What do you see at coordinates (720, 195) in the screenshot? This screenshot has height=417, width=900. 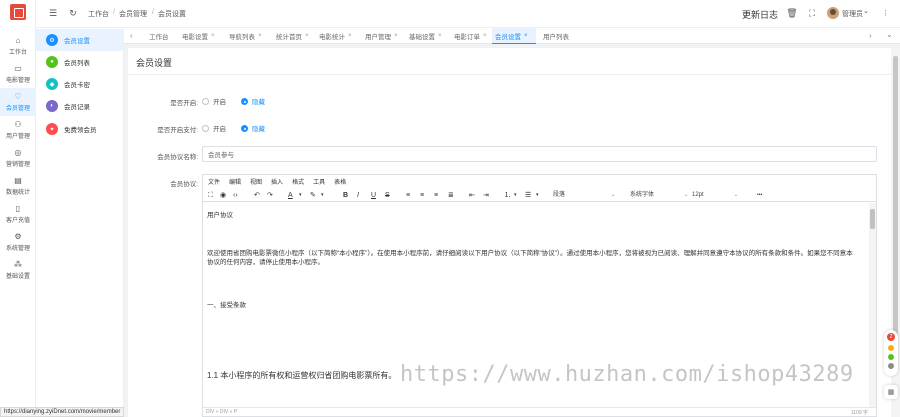 I see `font-size-select: 12pt ⌄` at bounding box center [720, 195].